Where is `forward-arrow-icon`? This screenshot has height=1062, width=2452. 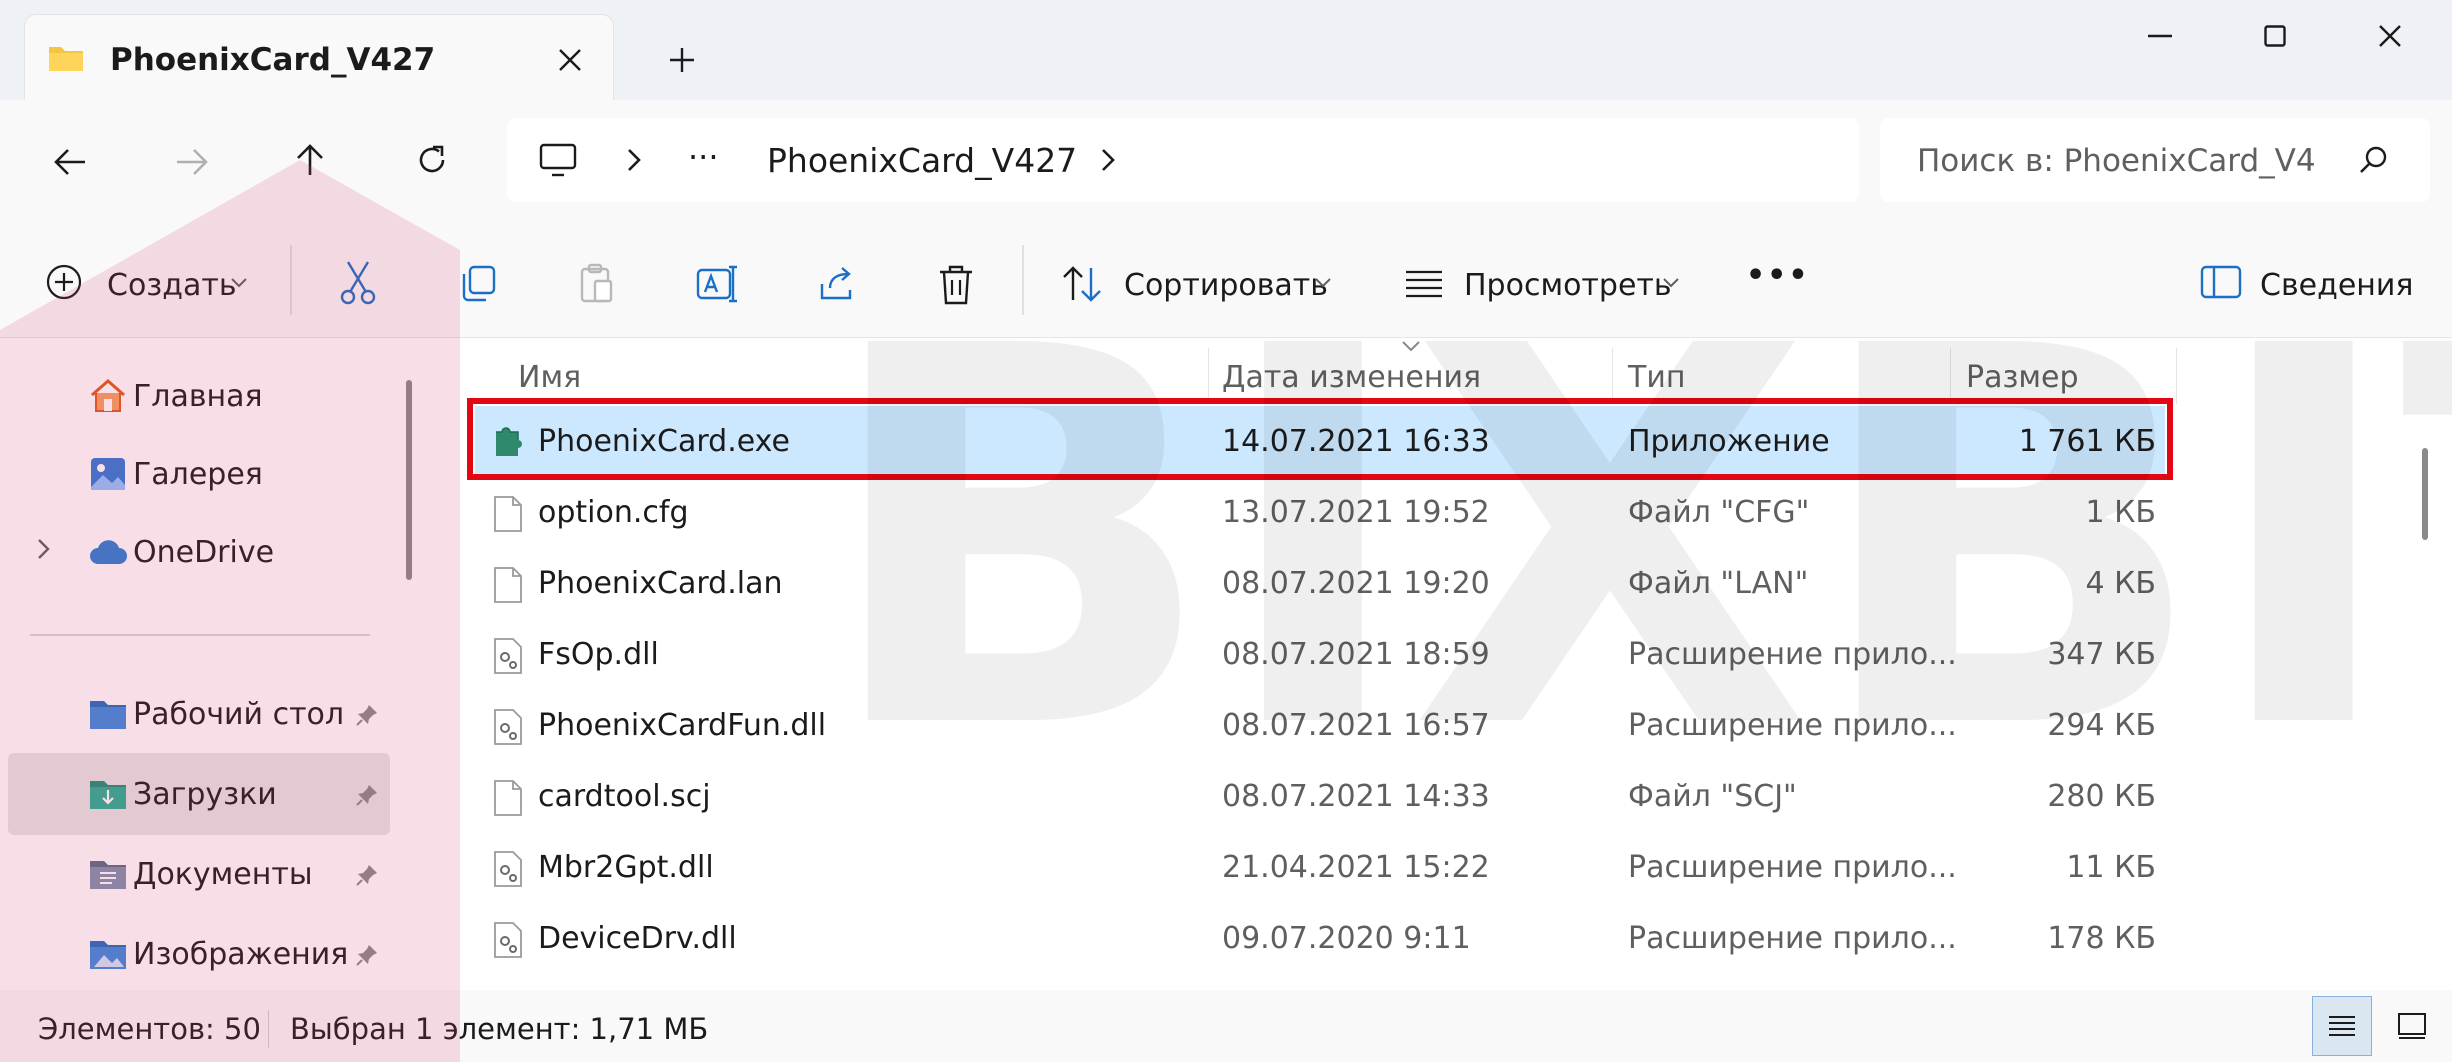
forward-arrow-icon is located at coordinates (192, 162).